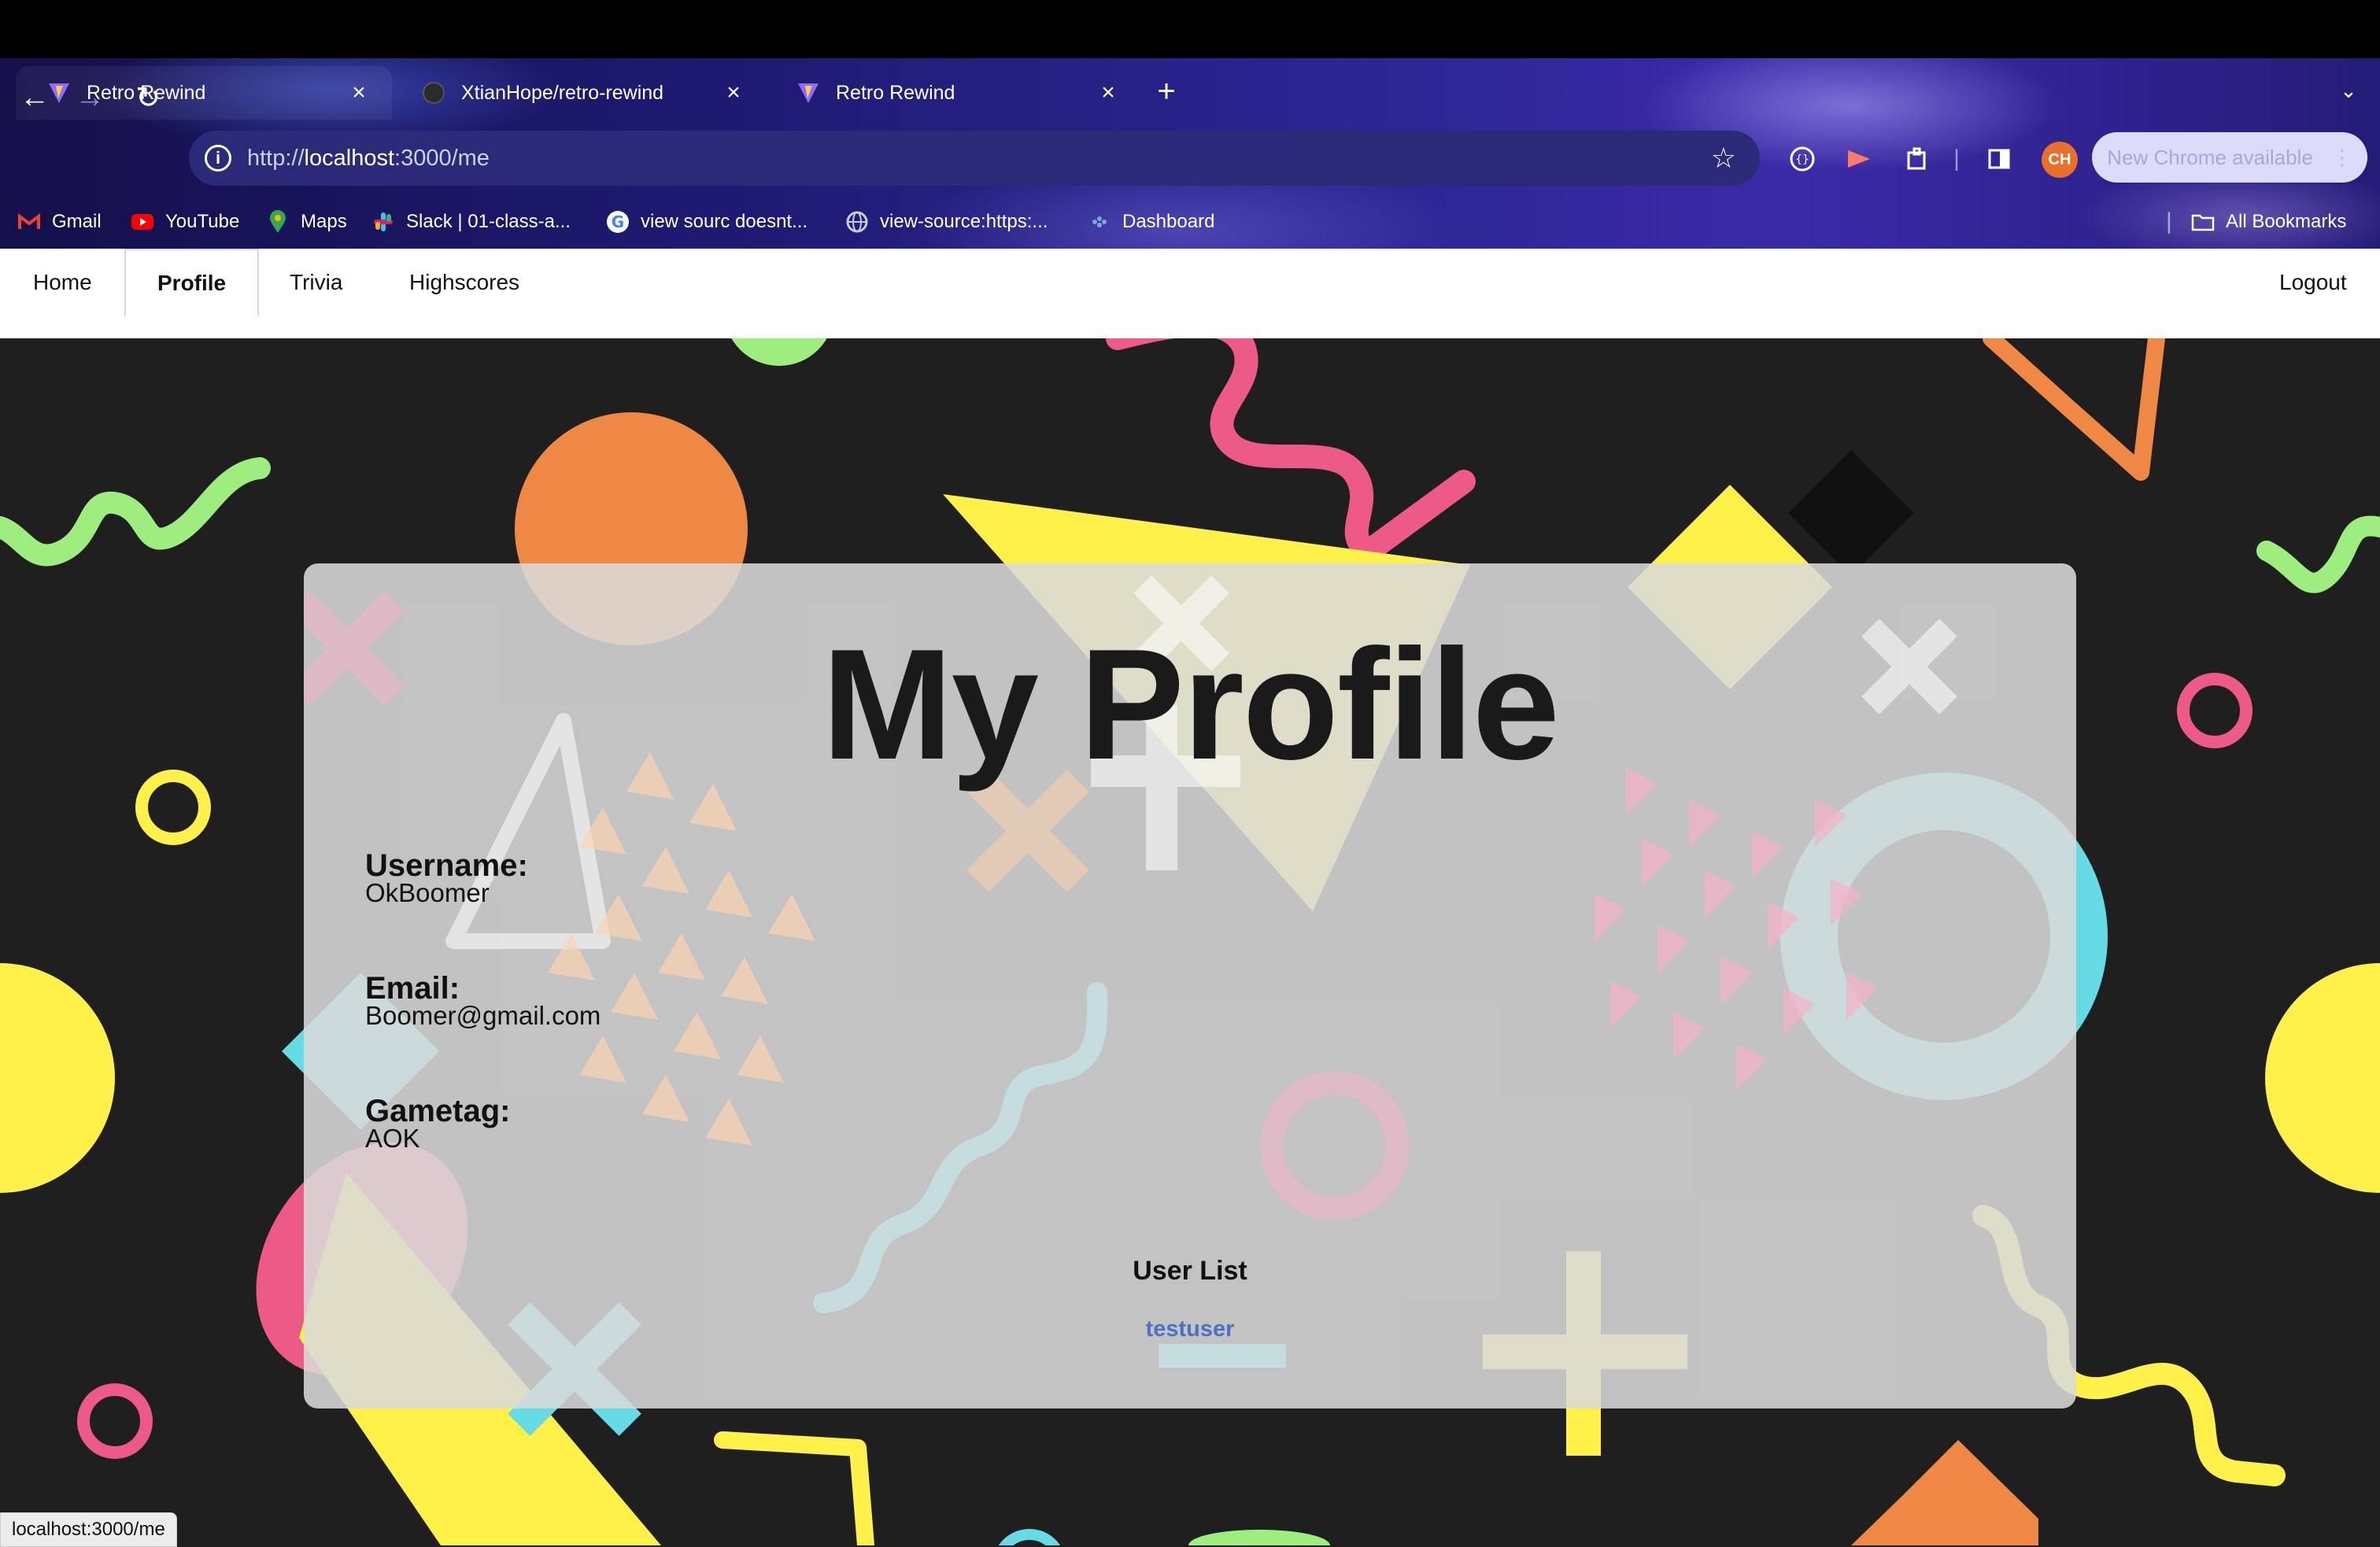 The image size is (2380, 1547). Describe the element at coordinates (483, 1015) in the screenshot. I see `email-value: Boomer@gmail.com` at that location.